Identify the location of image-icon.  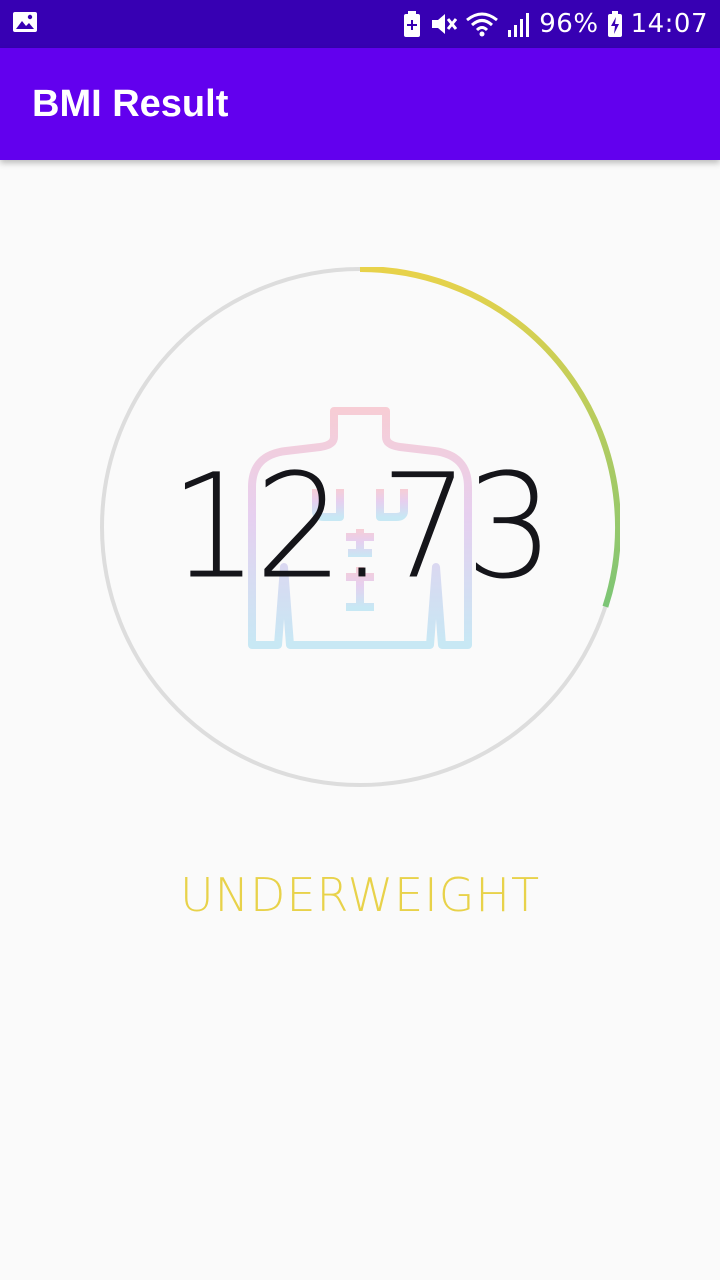
(25, 24).